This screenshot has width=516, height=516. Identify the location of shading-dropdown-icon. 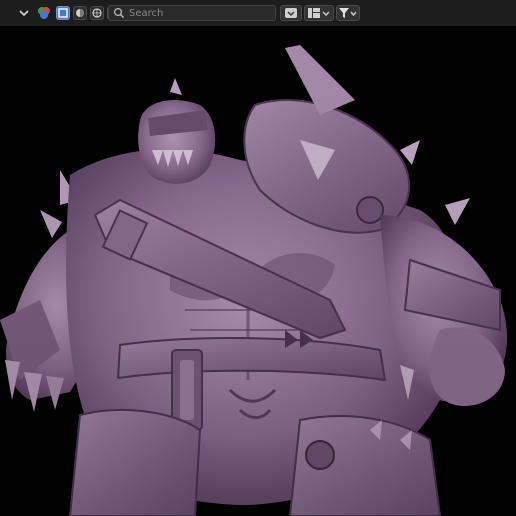
(291, 13).